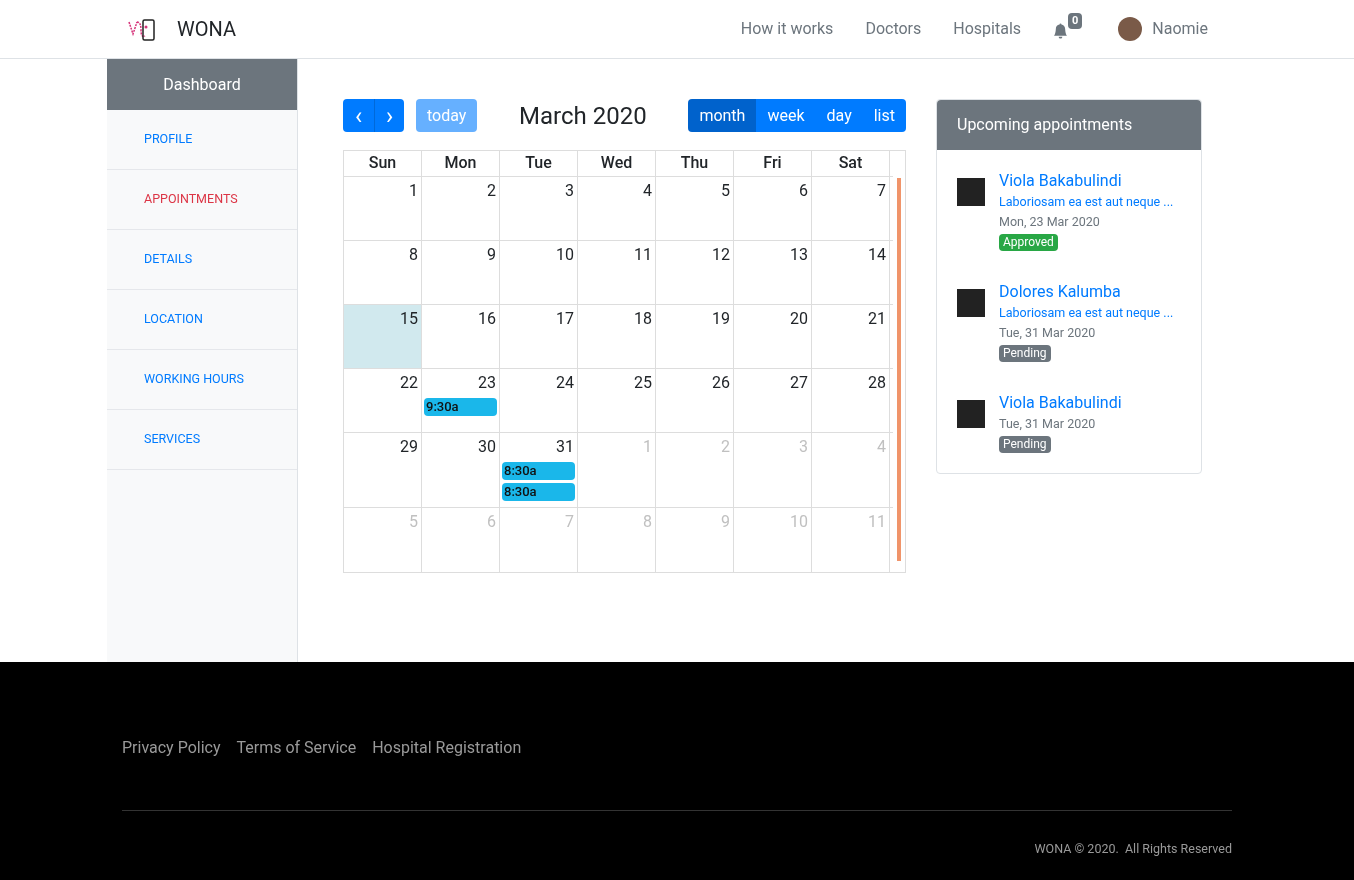 The height and width of the screenshot is (880, 1354). What do you see at coordinates (617, 163) in the screenshot?
I see `weekday-header: Wed` at bounding box center [617, 163].